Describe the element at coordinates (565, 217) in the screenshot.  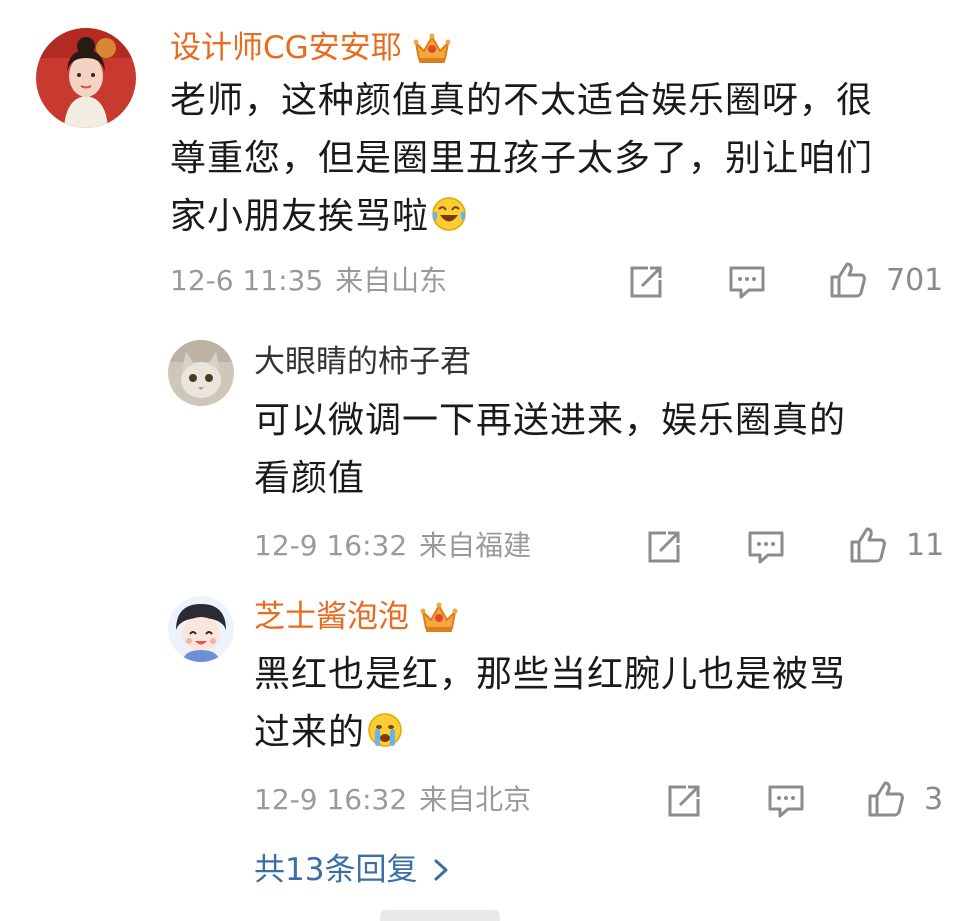
I see `comment-line: 家小朋友挨骂啦` at that location.